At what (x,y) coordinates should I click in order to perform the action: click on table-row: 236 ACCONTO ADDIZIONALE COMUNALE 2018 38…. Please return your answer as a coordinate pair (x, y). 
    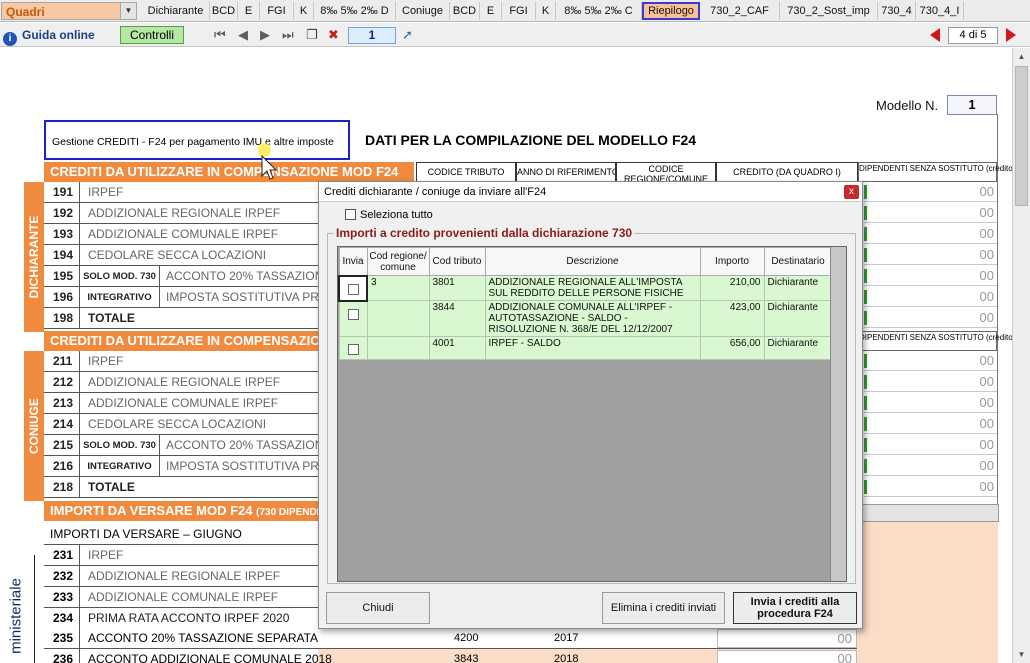
    Looking at the image, I should click on (450, 656).